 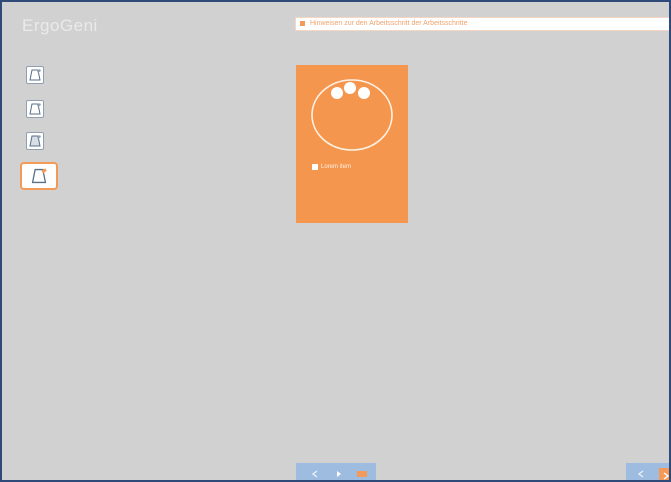 I want to click on checkbox-icon, so click(x=315, y=167).